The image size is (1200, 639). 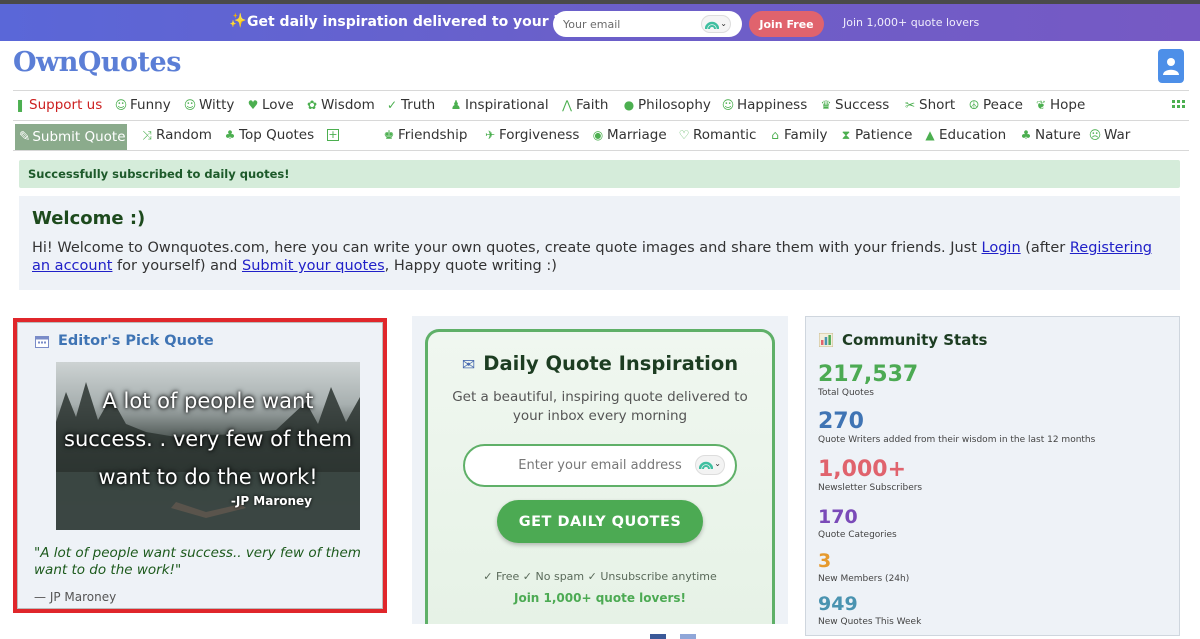 What do you see at coordinates (389, 135) in the screenshot?
I see `users-icon: ♚` at bounding box center [389, 135].